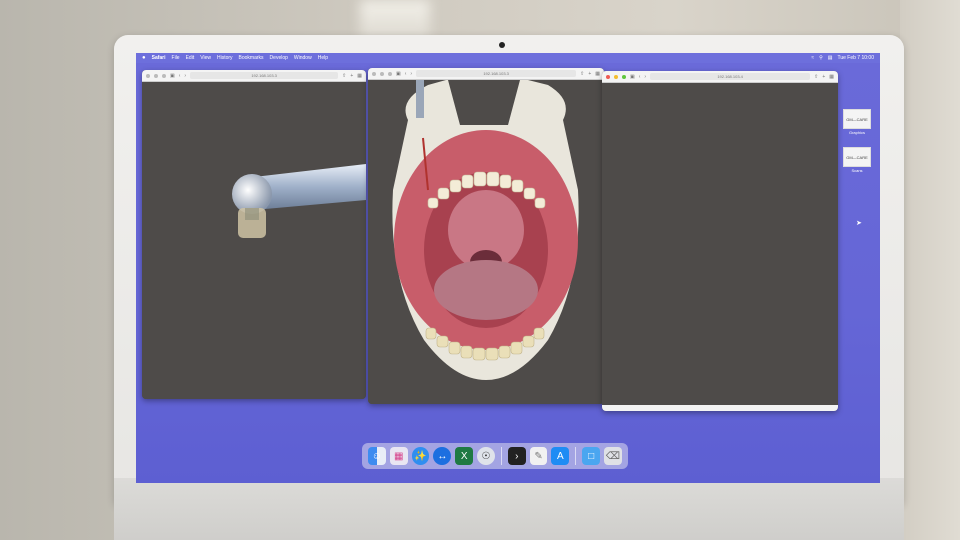 This screenshot has height=540, width=960. Describe the element at coordinates (930, 270) in the screenshot. I see `wall-right` at that location.